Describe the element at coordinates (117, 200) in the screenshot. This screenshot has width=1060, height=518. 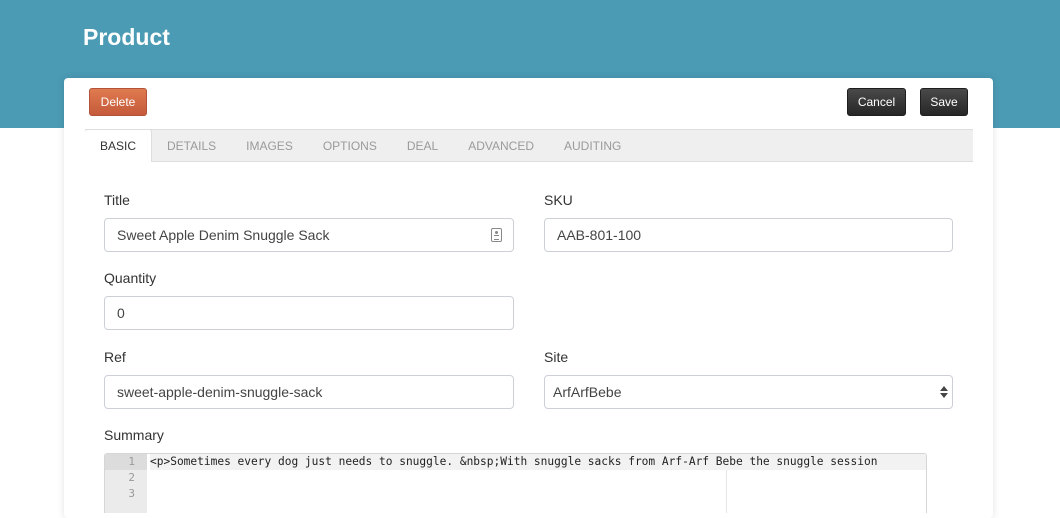
I see `title-label: Title` at that location.